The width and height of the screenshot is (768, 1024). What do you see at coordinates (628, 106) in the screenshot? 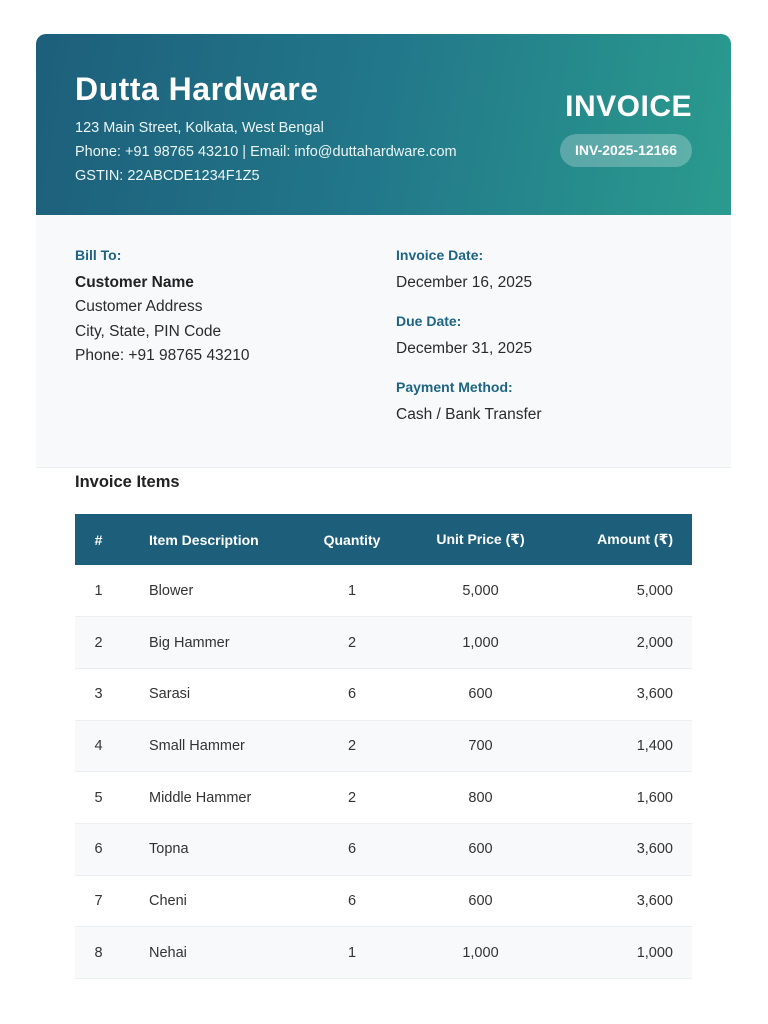
I see `invoice-title: INVOICE` at bounding box center [628, 106].